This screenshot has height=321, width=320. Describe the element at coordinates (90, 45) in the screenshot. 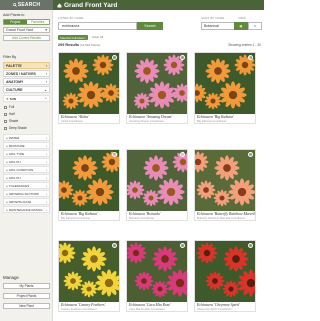

I see `results-sub: (11,520 Plants)` at that location.